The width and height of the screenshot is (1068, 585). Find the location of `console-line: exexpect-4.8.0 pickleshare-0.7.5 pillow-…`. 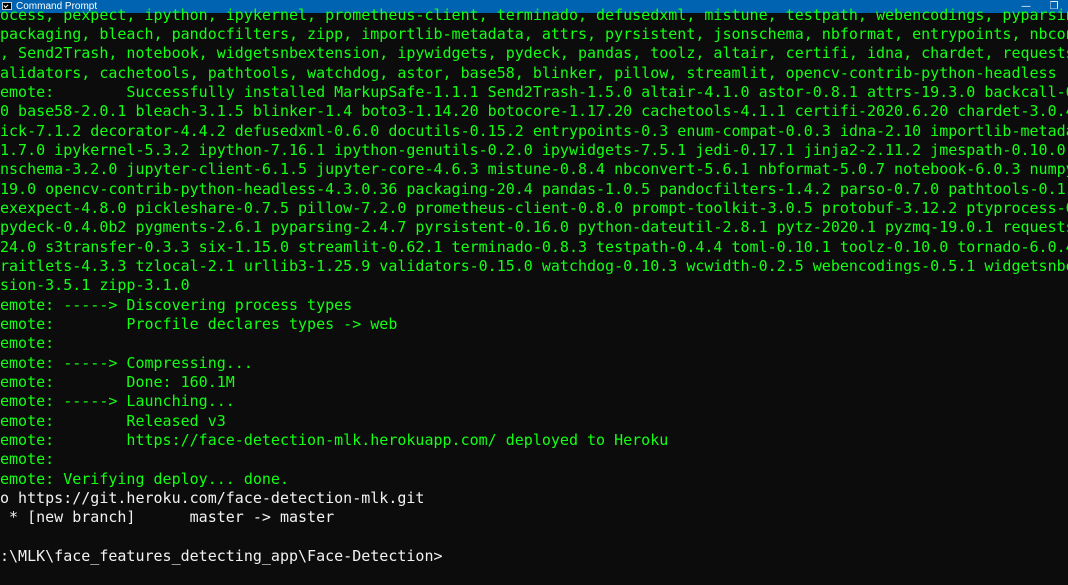

console-line: exexpect-4.8.0 pickleshare-0.7.5 pillow-… is located at coordinates (534, 208).